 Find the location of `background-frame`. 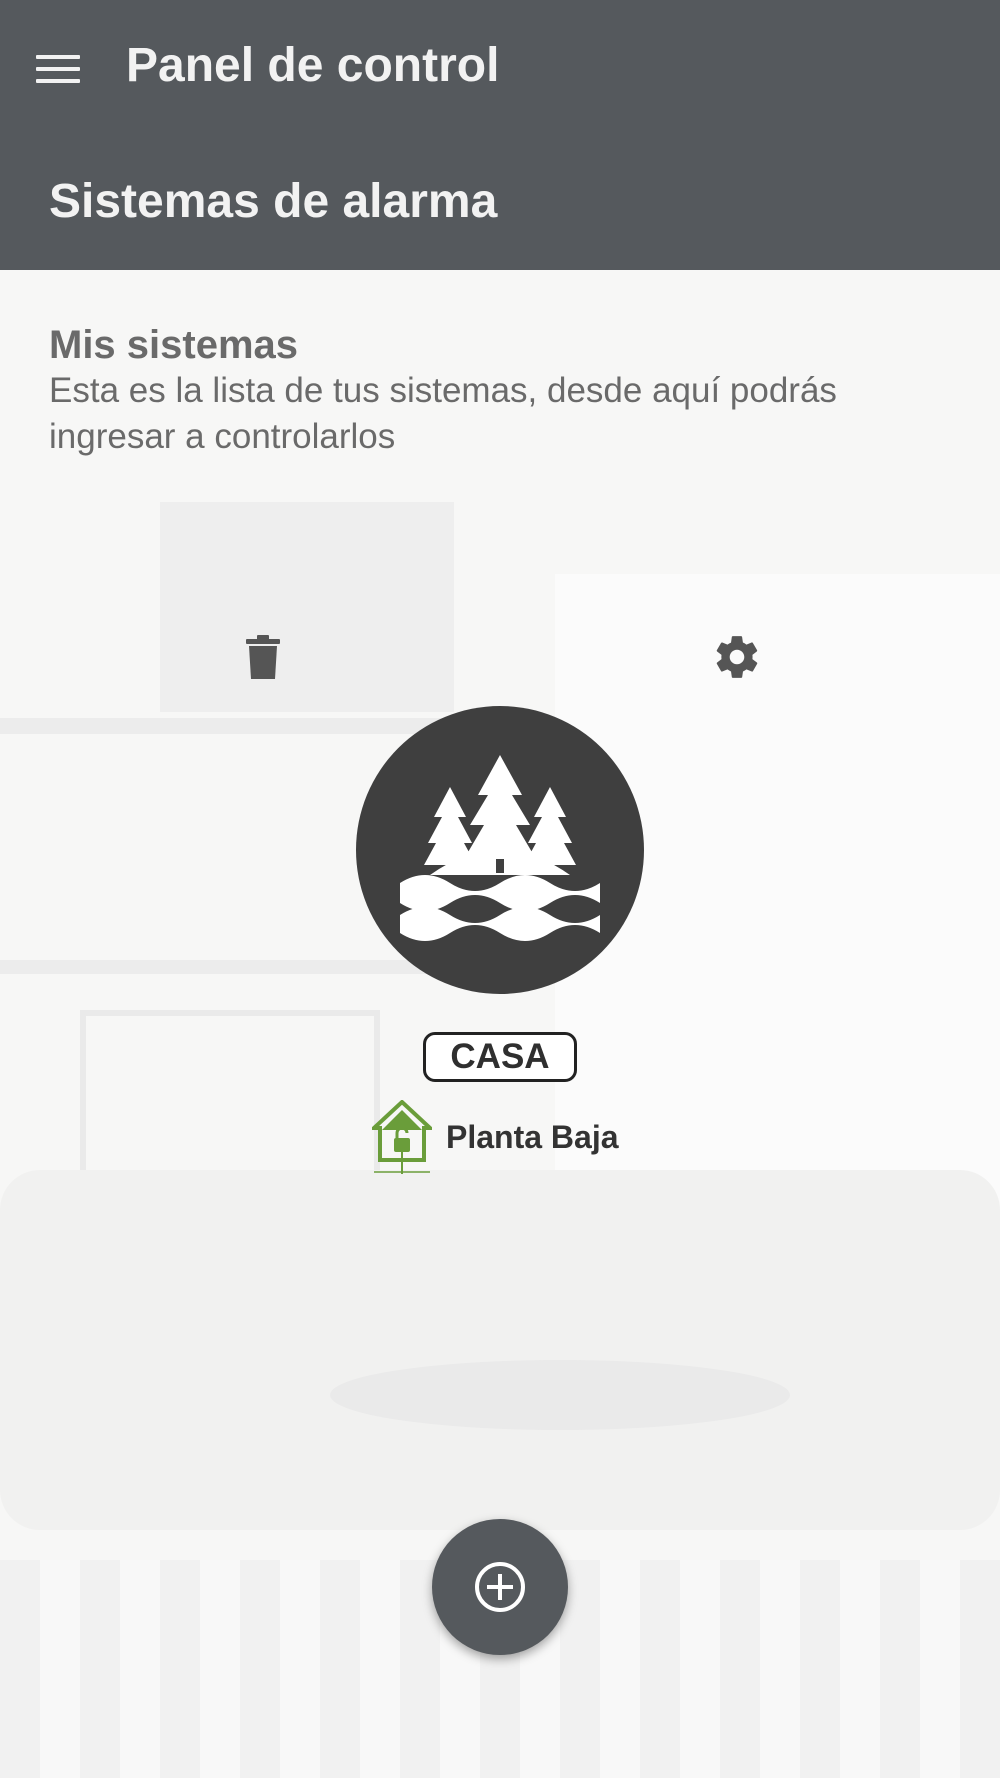

background-frame is located at coordinates (307, 607).